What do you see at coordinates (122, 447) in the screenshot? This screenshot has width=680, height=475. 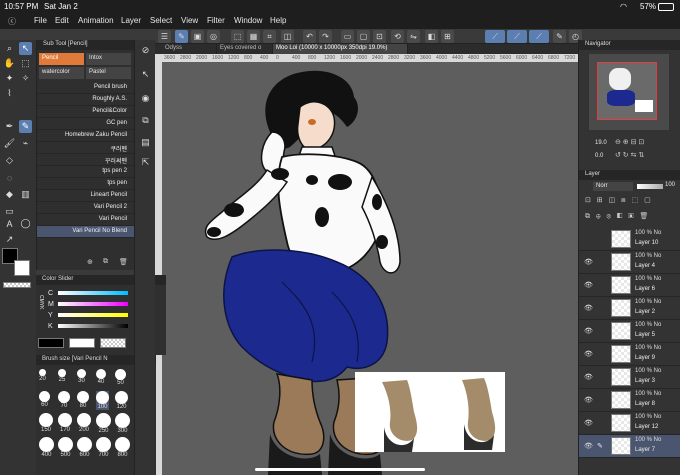 I see `brush-size-option: 800` at bounding box center [122, 447].